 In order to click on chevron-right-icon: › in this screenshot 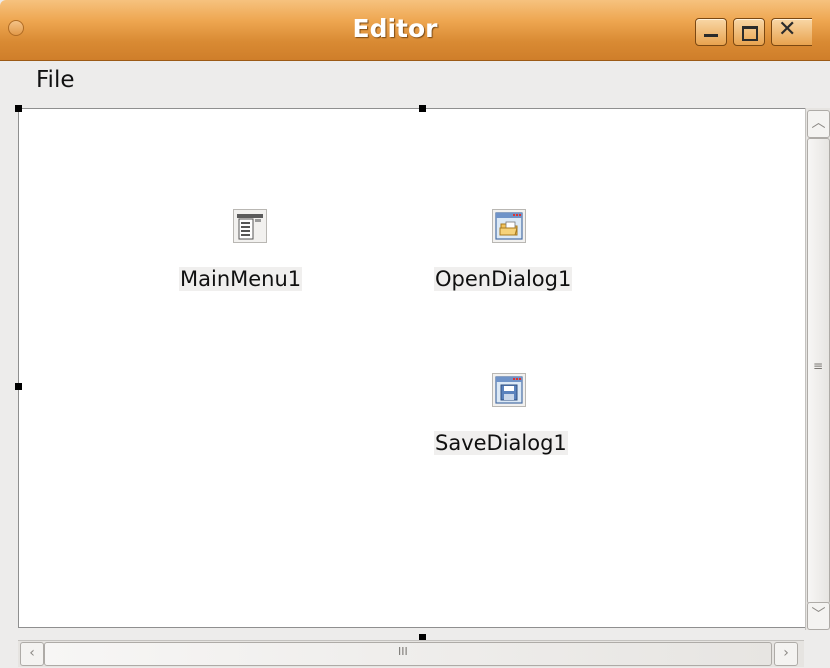, I will do `click(786, 653)`.